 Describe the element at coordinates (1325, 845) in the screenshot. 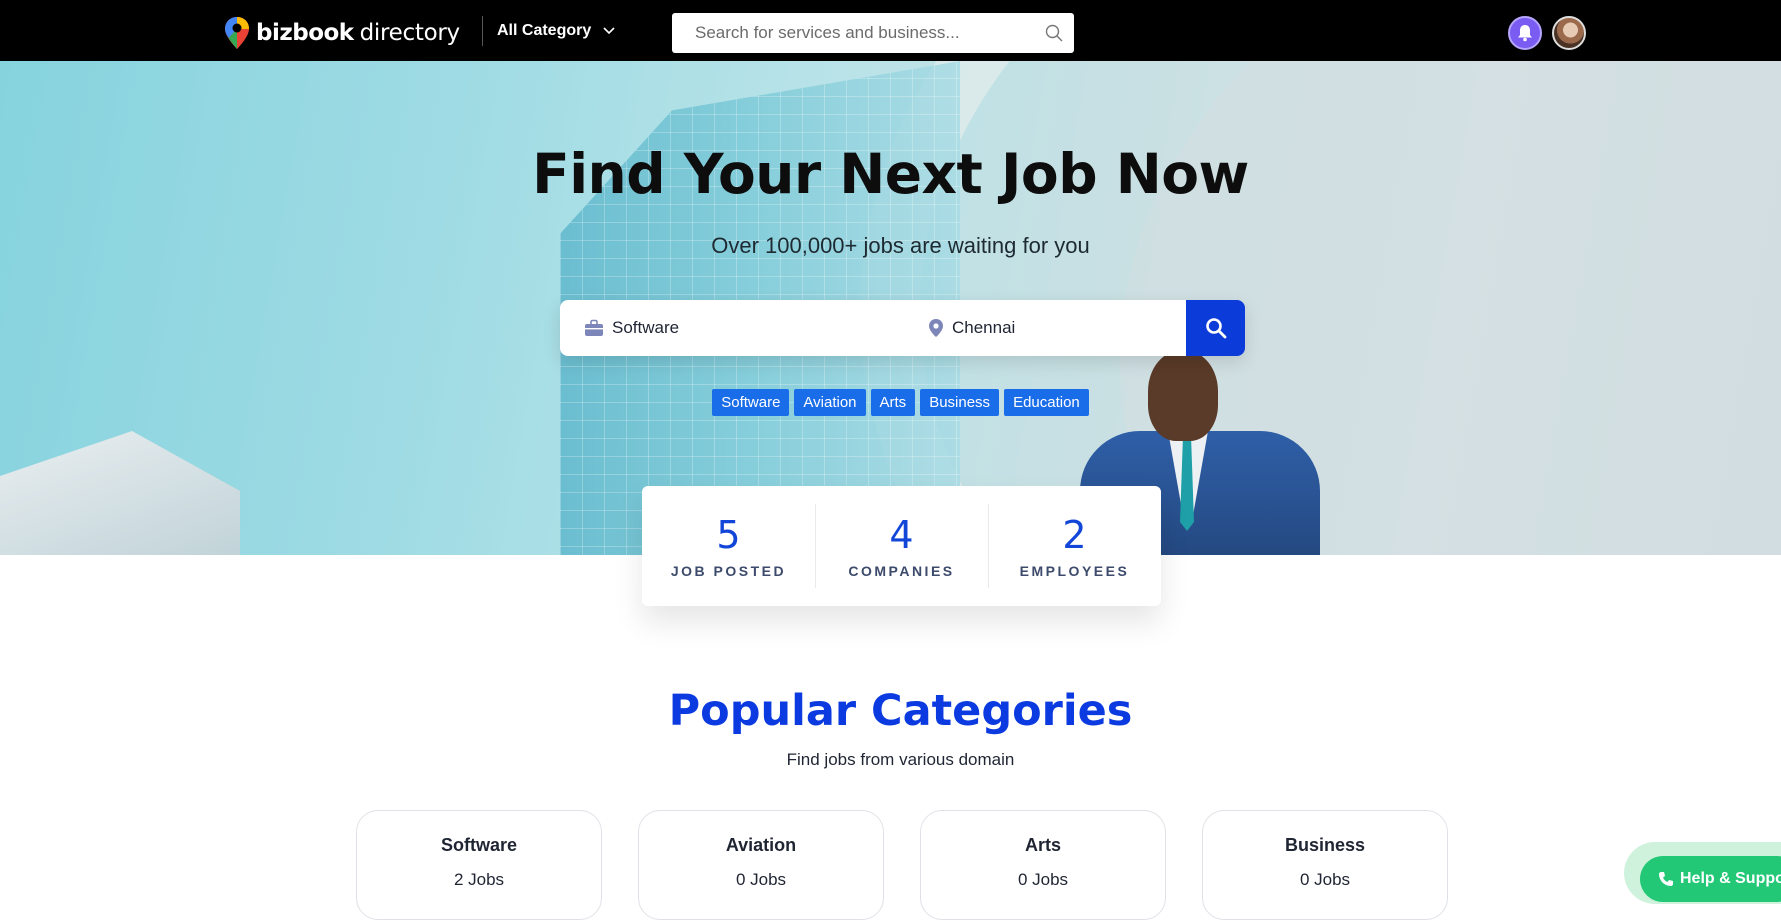

I see `category-name: Business` at that location.